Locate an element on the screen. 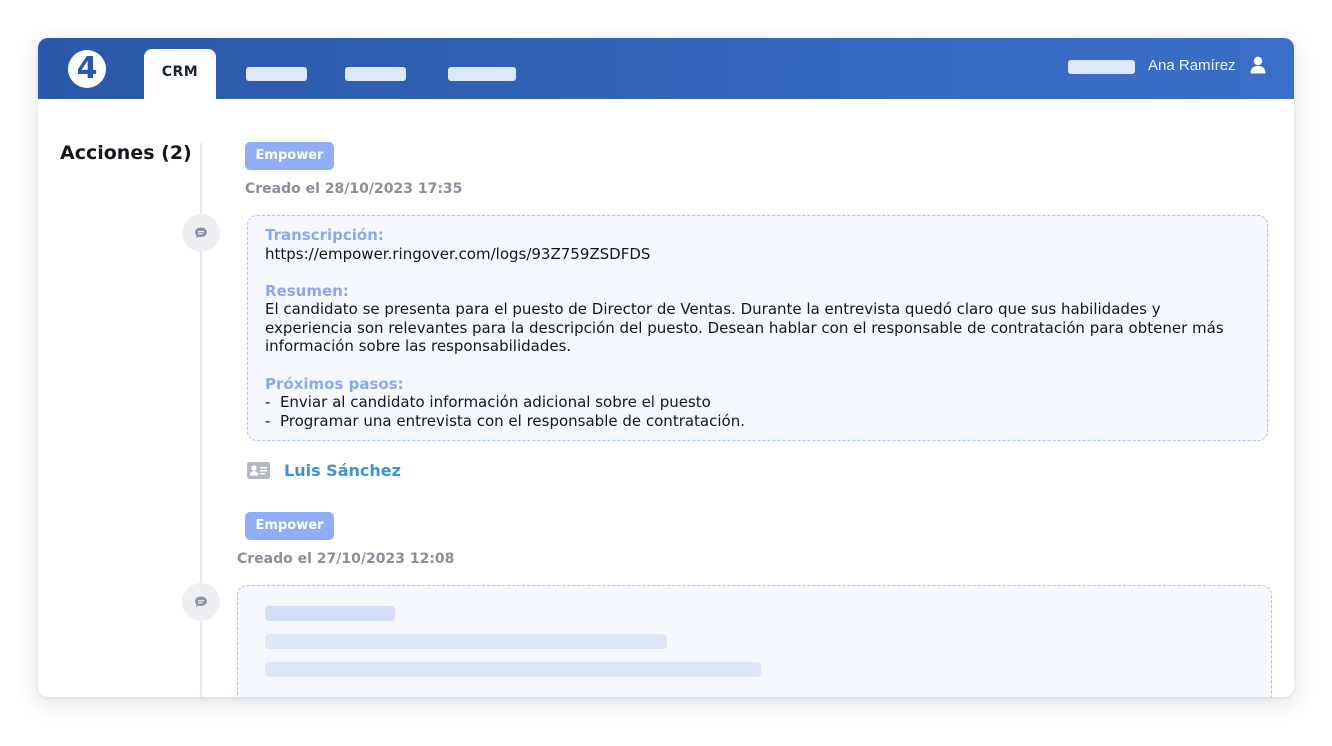  summary-label: Resumen: is located at coordinates (307, 291).